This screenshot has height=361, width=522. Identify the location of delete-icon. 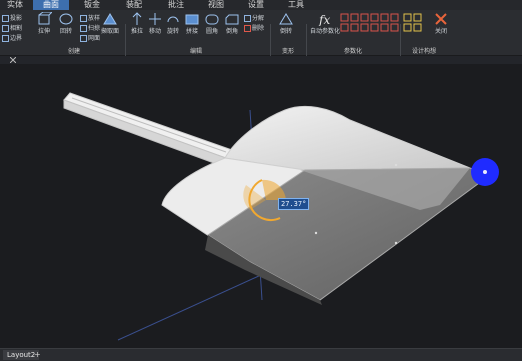
(247, 28).